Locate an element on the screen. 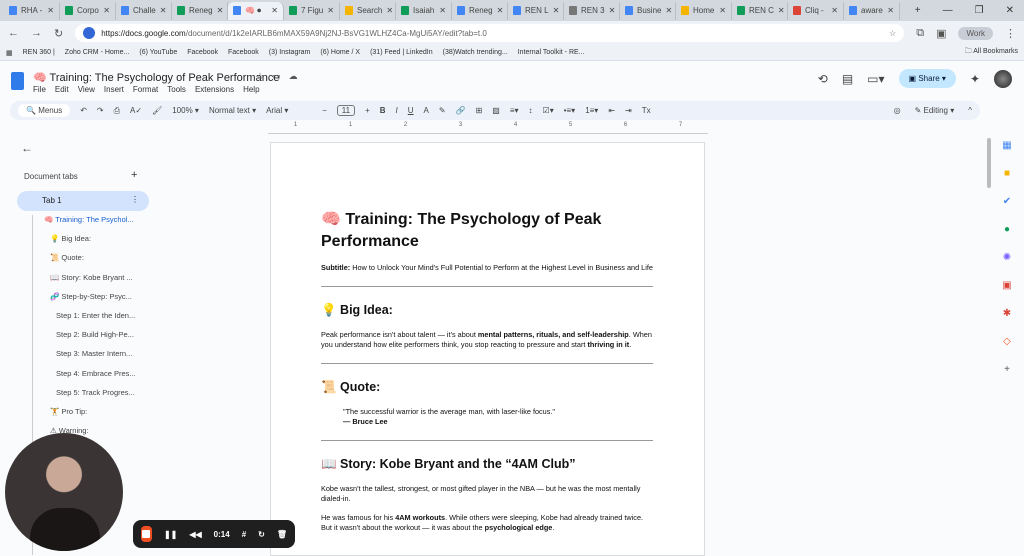 The height and width of the screenshot is (556, 1024). gemini-icon: ✦ is located at coordinates (975, 79).